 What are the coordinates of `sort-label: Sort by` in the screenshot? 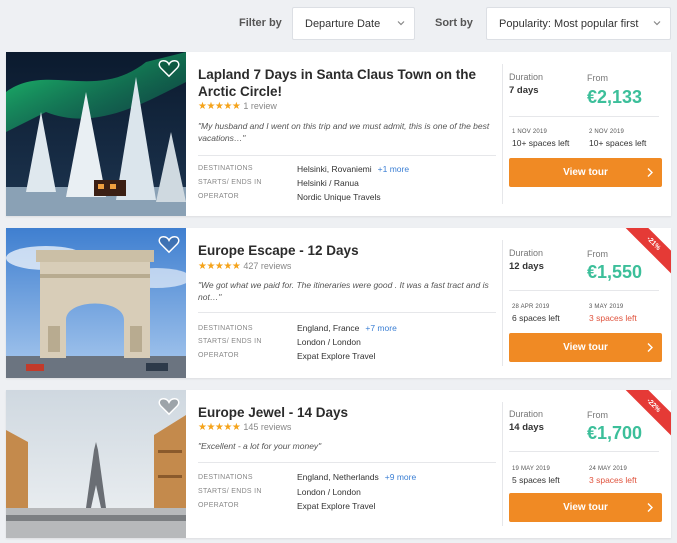 It's located at (454, 23).